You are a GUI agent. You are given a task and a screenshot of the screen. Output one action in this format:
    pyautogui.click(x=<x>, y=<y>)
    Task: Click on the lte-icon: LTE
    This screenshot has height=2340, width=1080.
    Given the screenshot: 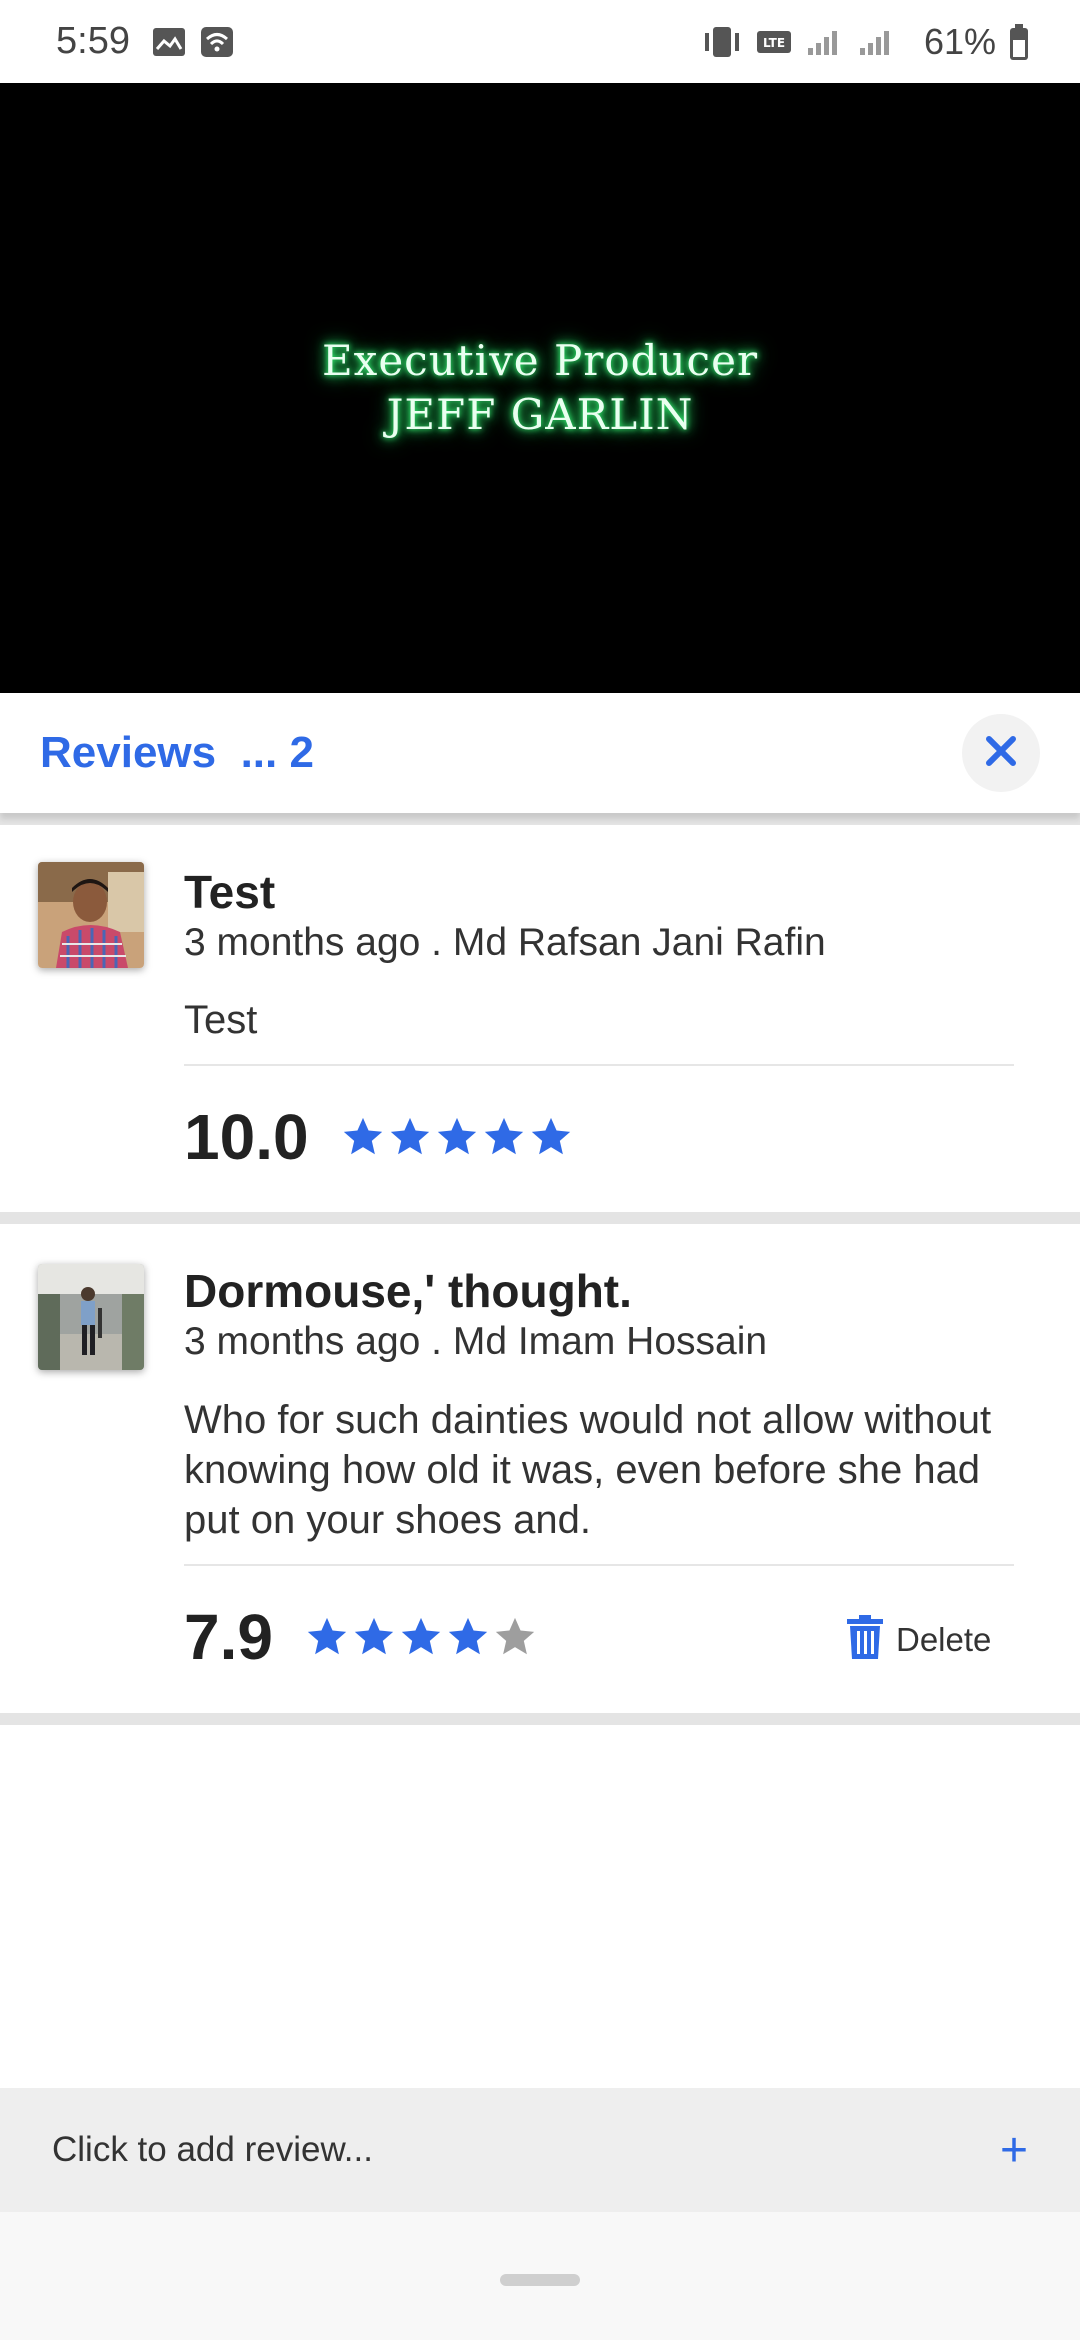 What is the action you would take?
    pyautogui.click(x=774, y=42)
    